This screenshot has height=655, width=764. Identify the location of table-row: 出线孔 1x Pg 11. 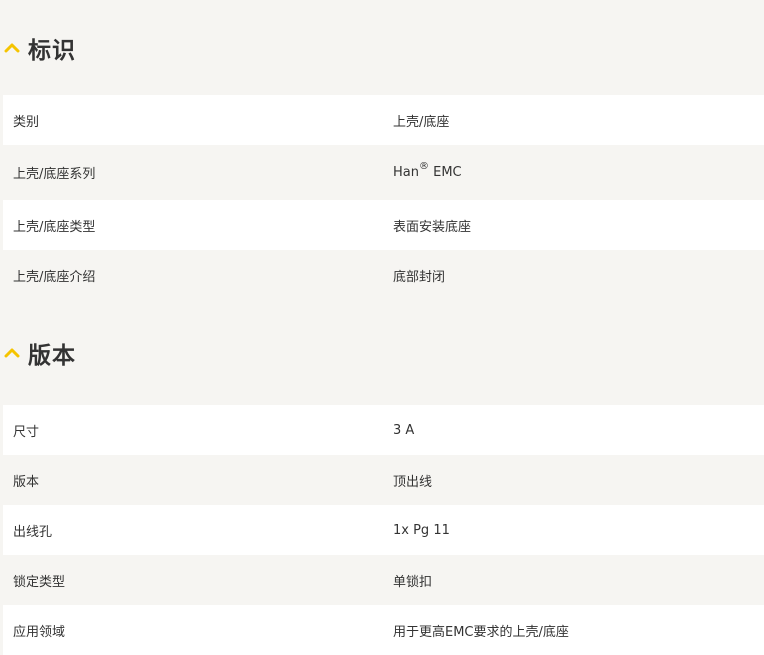
(383, 530).